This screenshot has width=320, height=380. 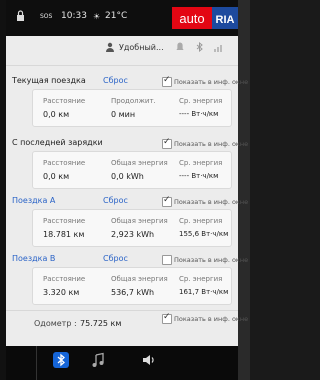 I want to click on logo-auto-text: auto, so click(x=191, y=18).